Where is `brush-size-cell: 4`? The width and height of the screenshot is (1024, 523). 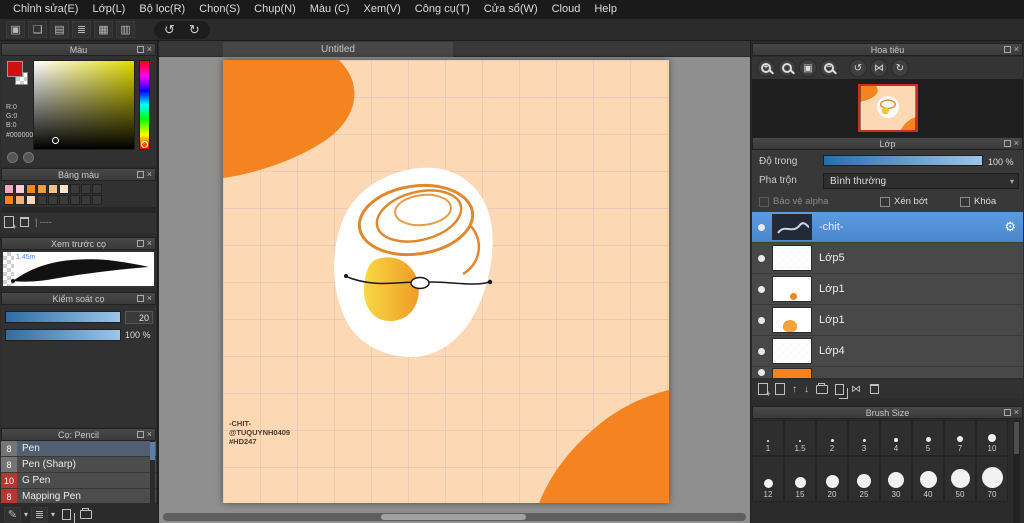 brush-size-cell: 4 is located at coordinates (896, 438).